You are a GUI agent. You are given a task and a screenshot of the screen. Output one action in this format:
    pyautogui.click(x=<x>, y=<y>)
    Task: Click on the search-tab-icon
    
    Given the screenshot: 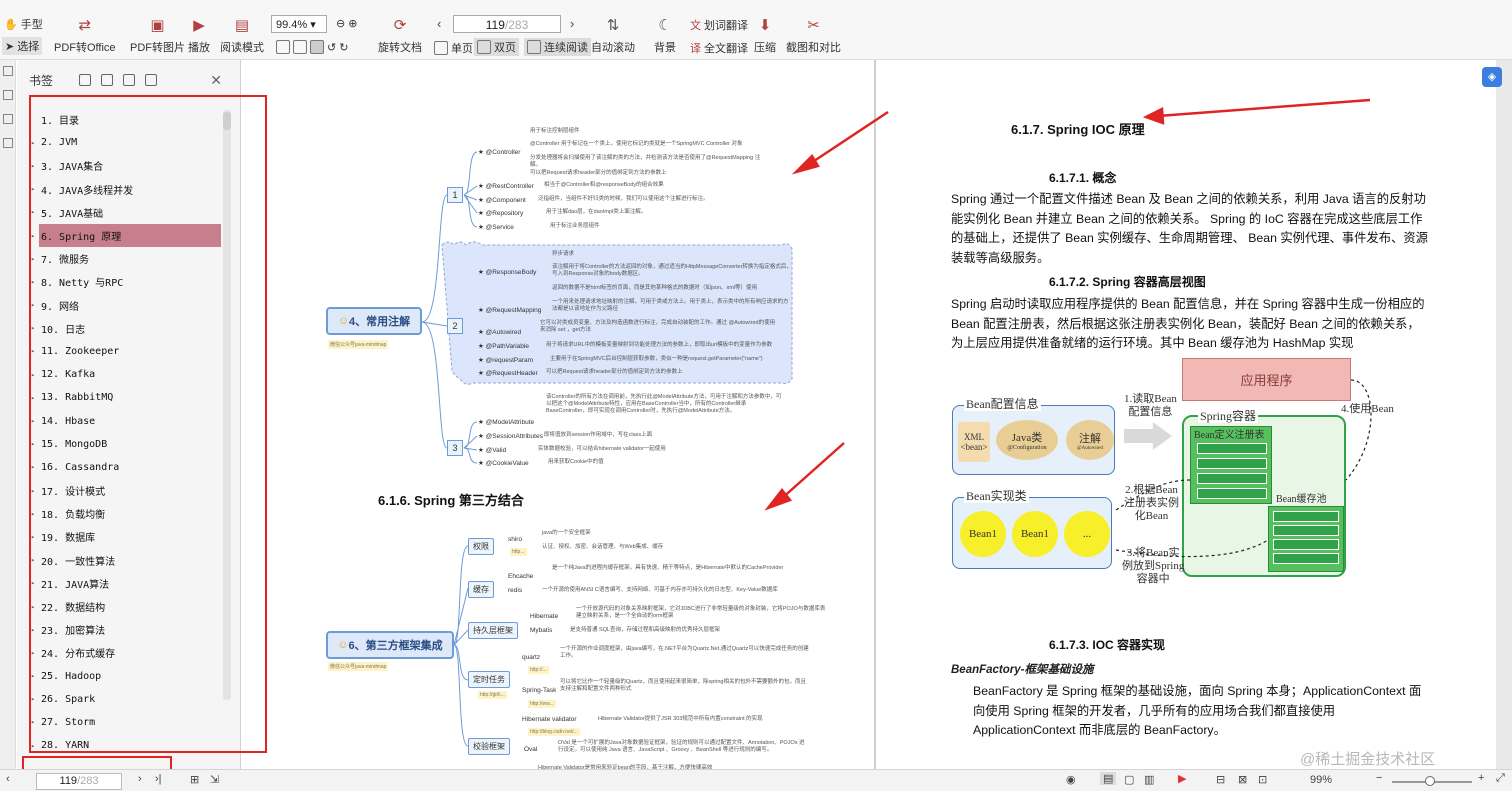 What is the action you would take?
    pyautogui.click(x=8, y=143)
    